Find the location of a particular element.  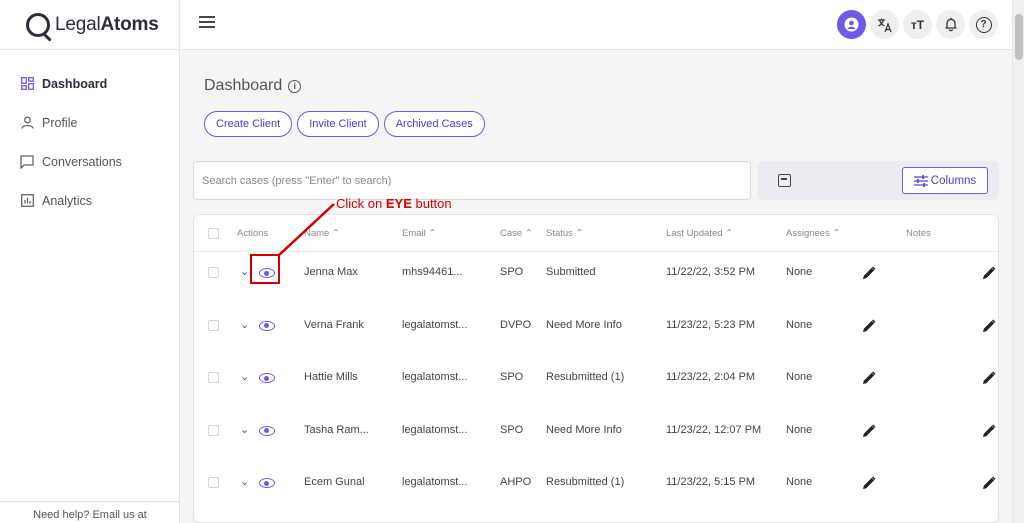

sidebar-item-analytics: Analytics is located at coordinates (89, 200).